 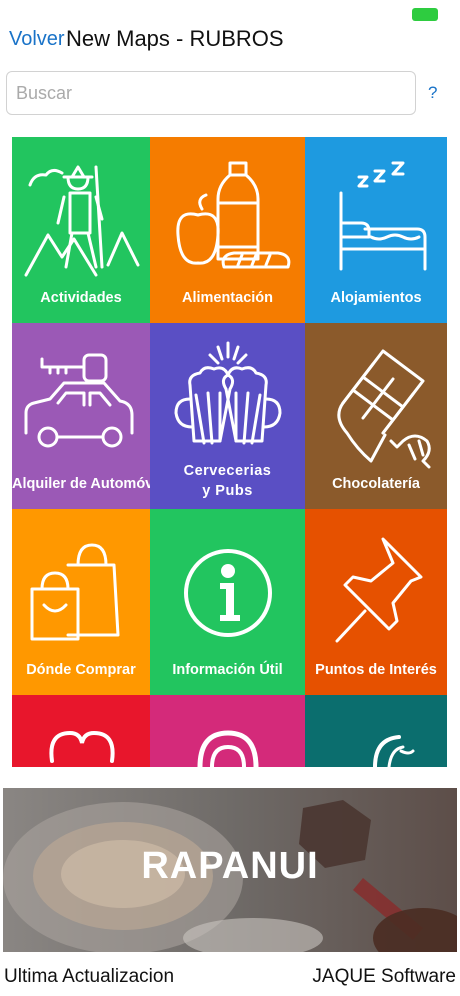 What do you see at coordinates (81, 416) in the screenshot?
I see `category-alquiler: Alquiler de Automóvil` at bounding box center [81, 416].